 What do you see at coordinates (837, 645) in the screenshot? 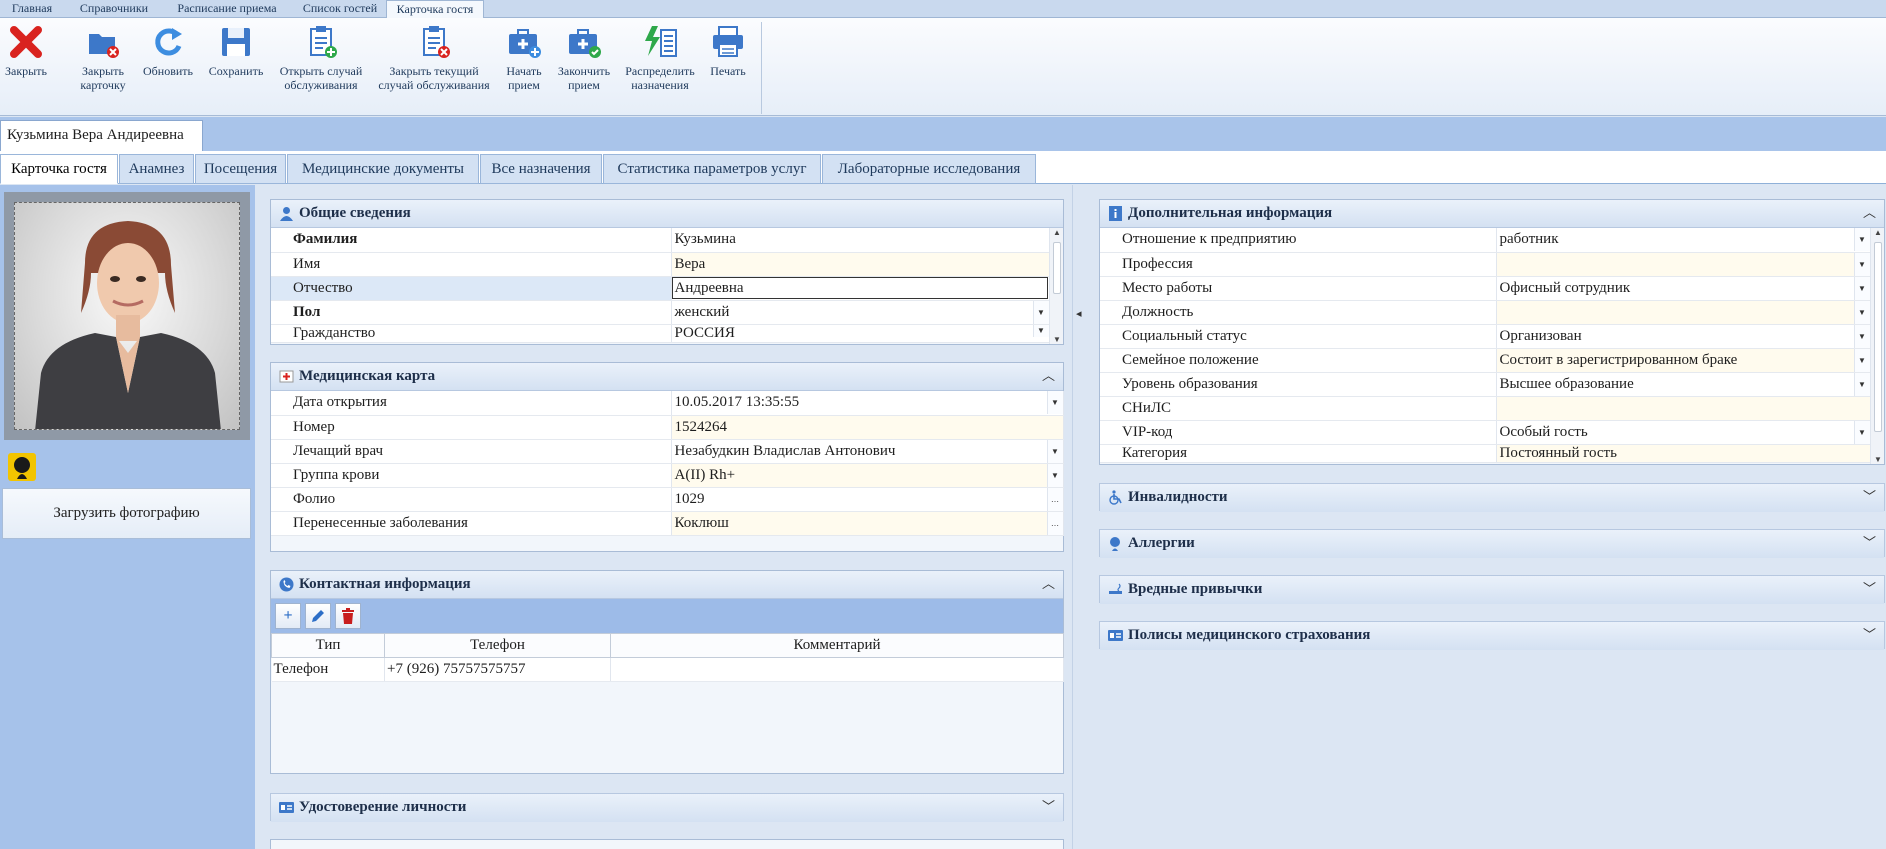
I see `column-header: Комментарий` at bounding box center [837, 645].